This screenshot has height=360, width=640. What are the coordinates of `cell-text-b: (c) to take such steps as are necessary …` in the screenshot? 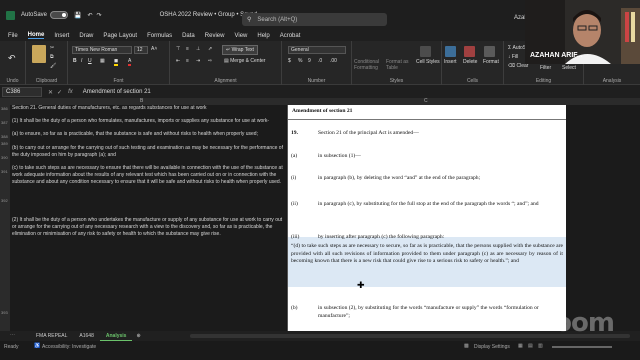 It's located at (149, 176).